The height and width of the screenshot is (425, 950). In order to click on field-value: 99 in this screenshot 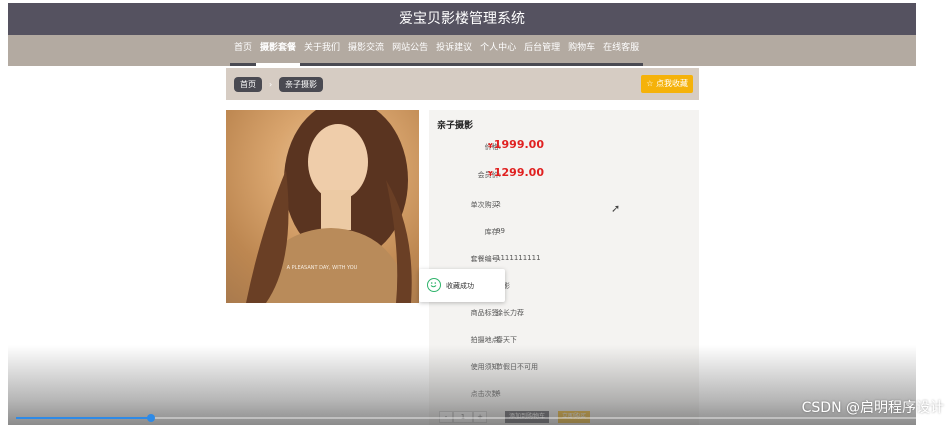, I will do `click(500, 231)`.